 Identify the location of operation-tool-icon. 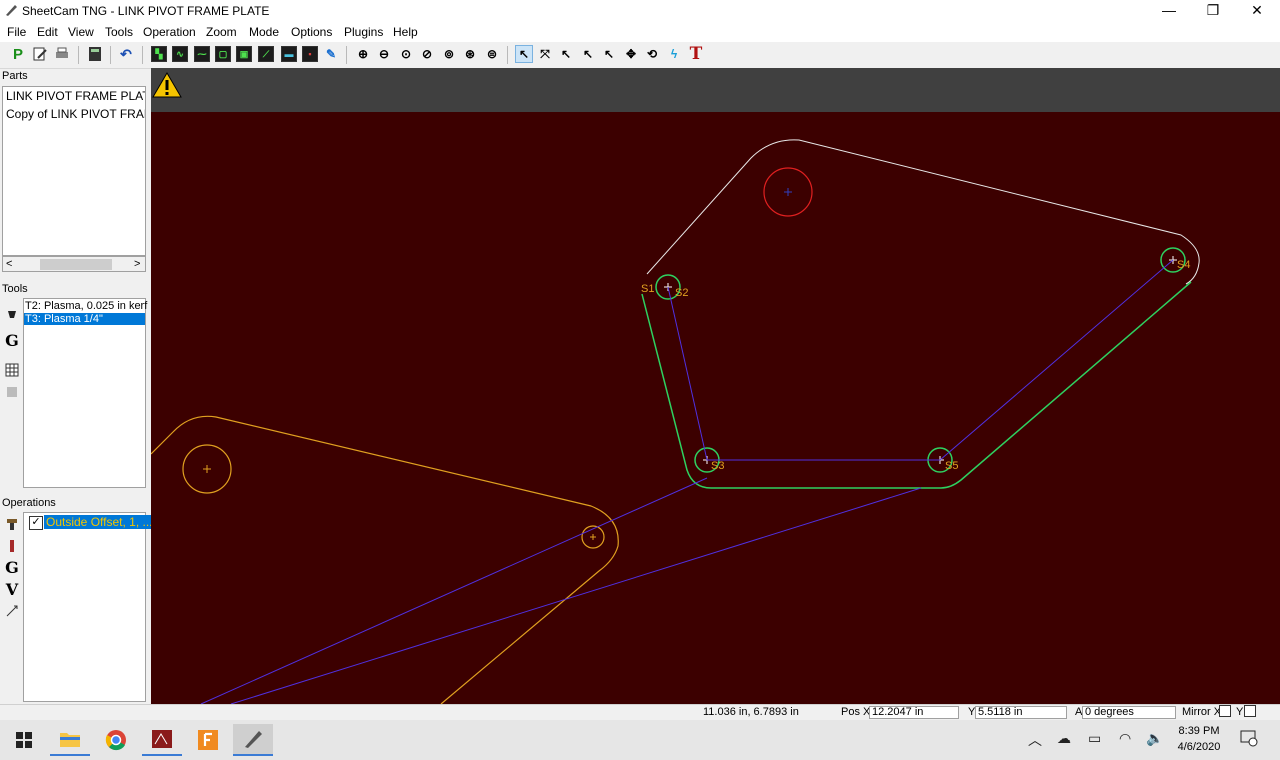
(12, 524).